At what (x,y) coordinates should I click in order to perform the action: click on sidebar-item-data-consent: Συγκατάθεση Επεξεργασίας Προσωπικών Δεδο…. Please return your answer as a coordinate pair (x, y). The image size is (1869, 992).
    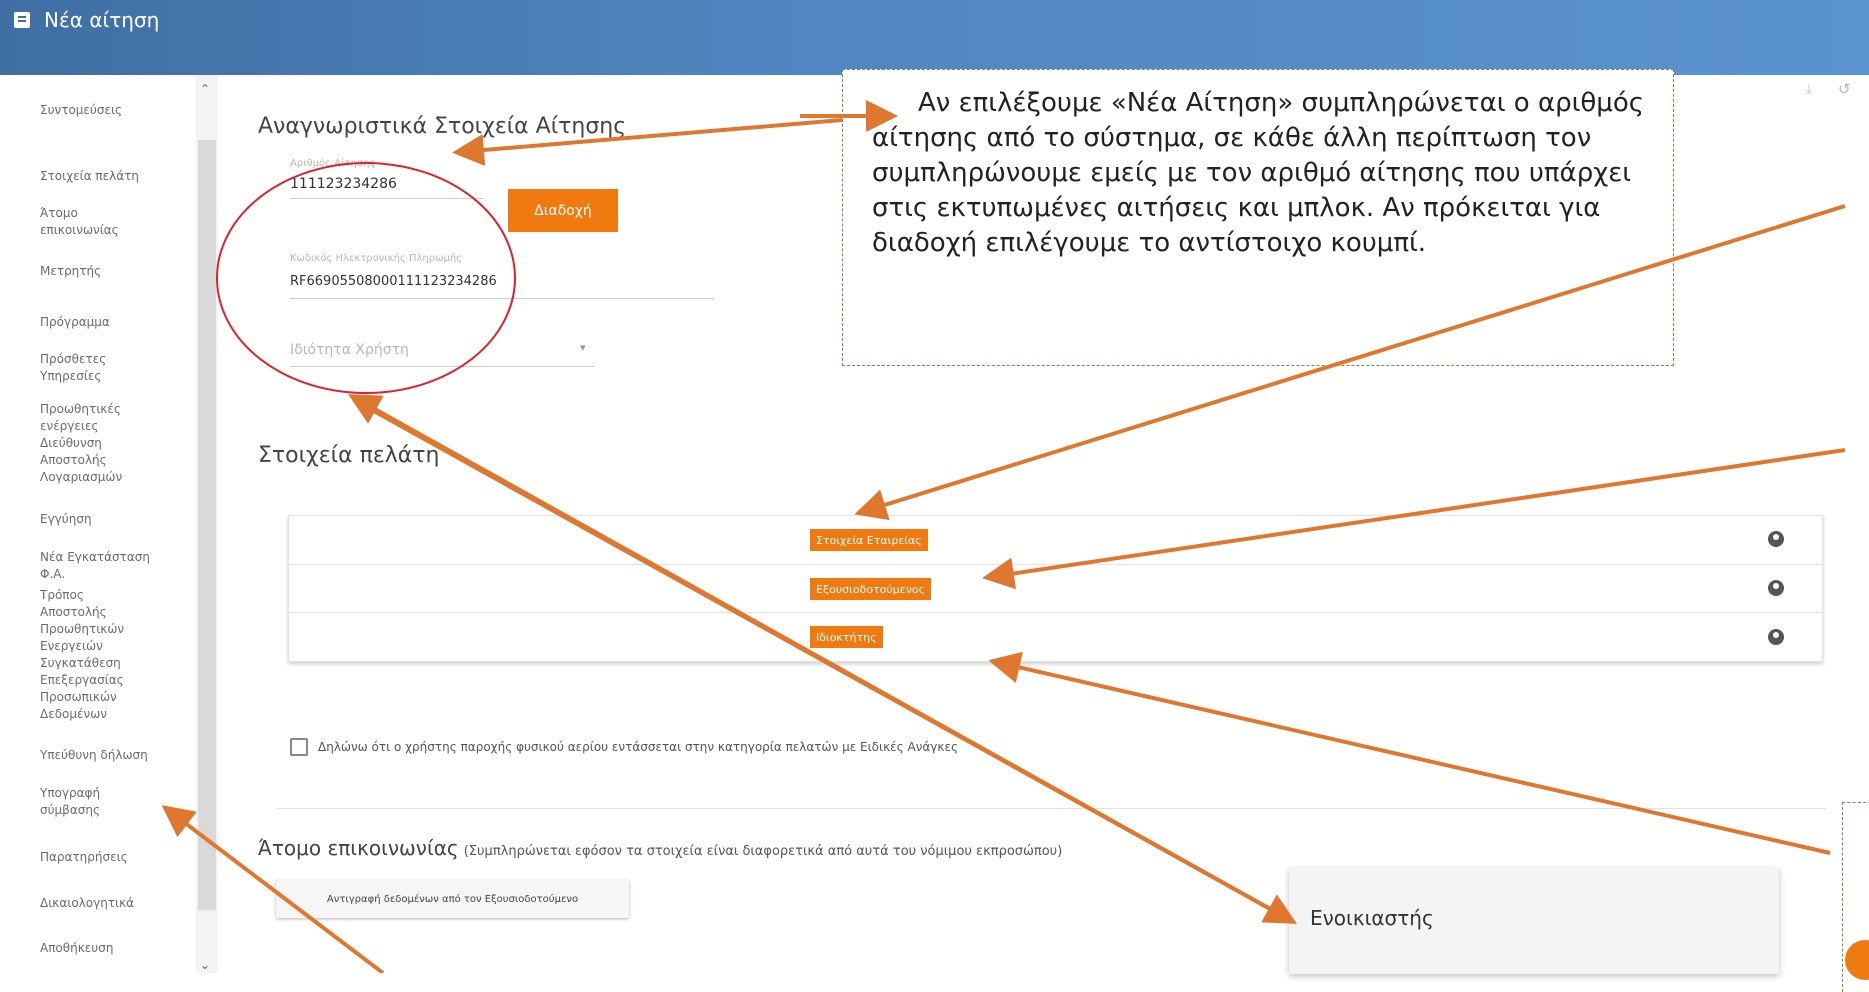
    Looking at the image, I should click on (87, 689).